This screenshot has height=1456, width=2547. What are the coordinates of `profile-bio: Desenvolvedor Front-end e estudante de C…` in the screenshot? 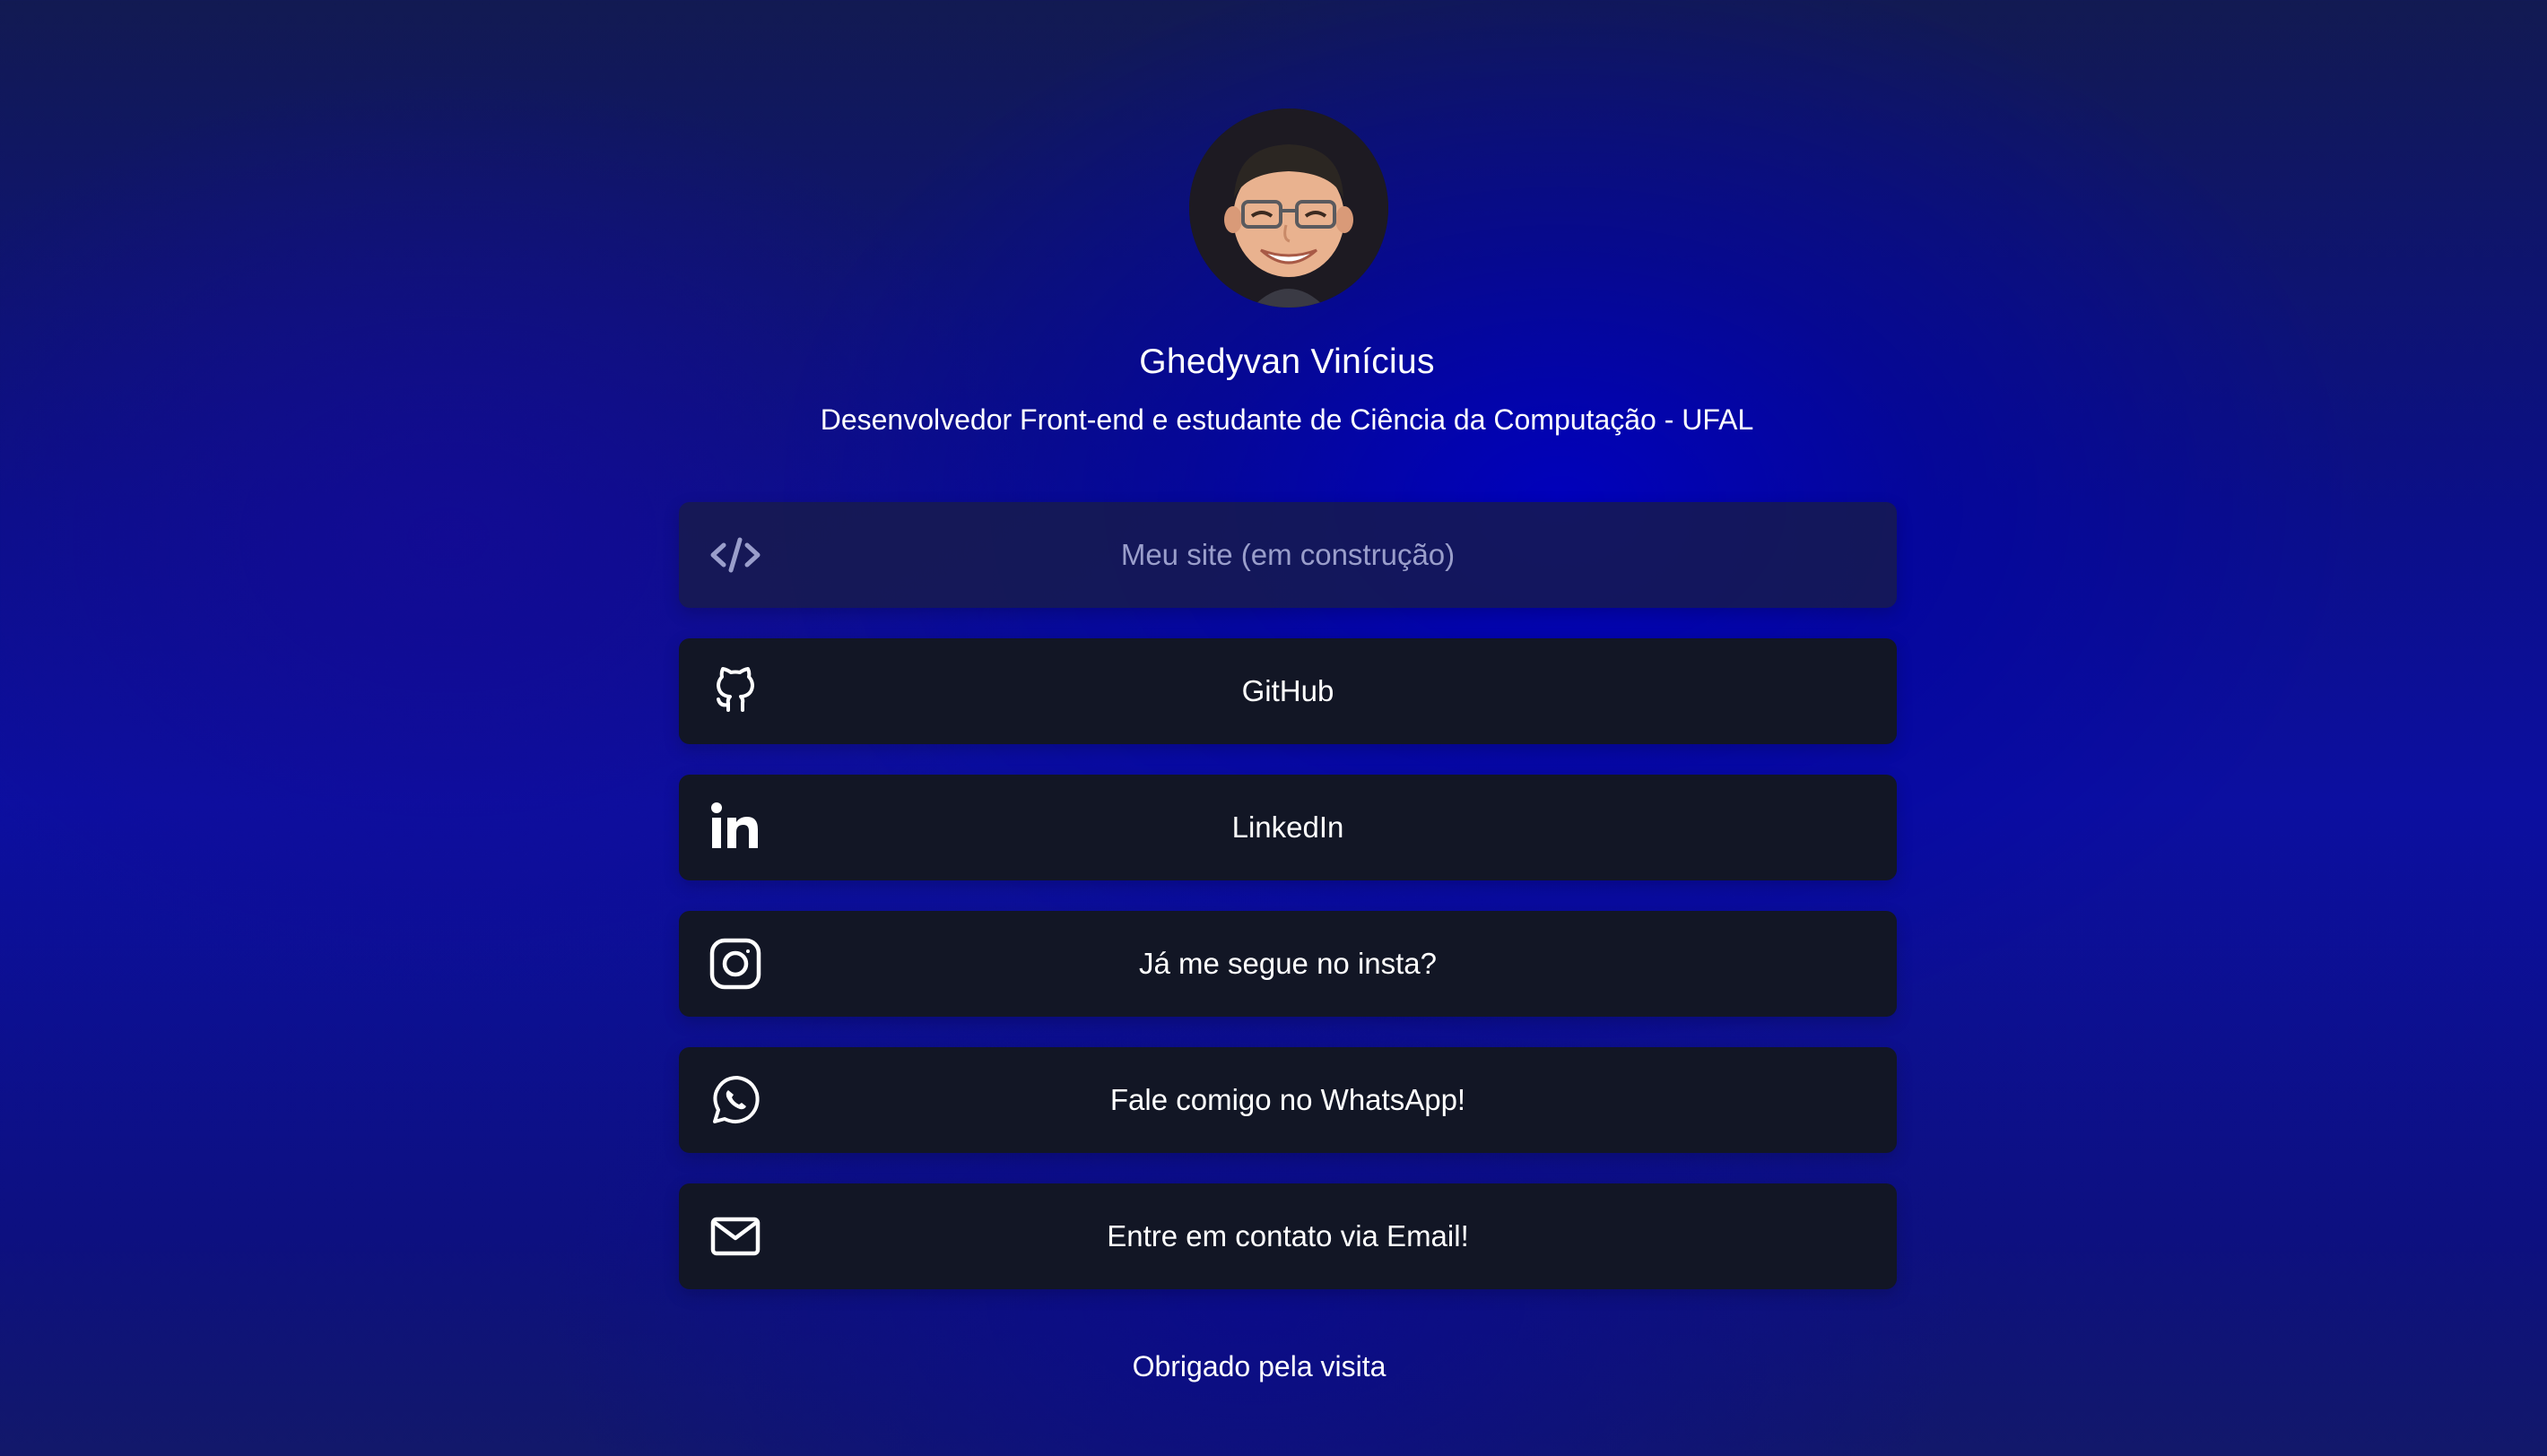 It's located at (1287, 420).